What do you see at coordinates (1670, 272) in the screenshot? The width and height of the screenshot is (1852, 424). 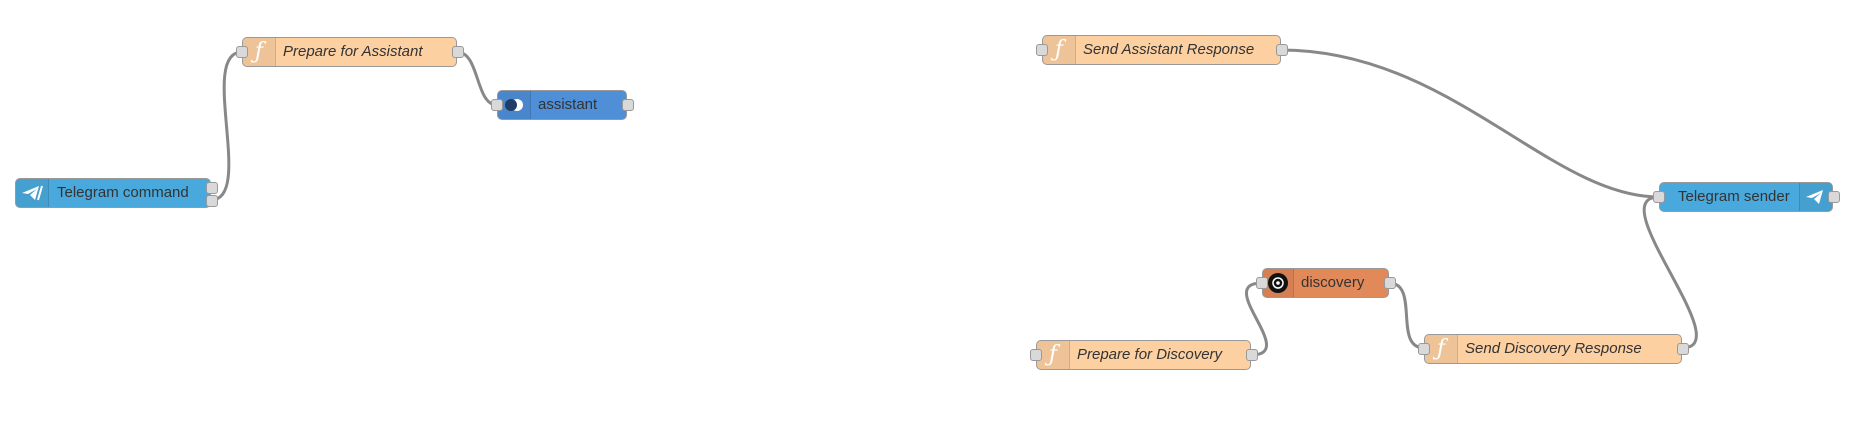 I see `wire-telegram-sender-to-send-discovery-response` at bounding box center [1670, 272].